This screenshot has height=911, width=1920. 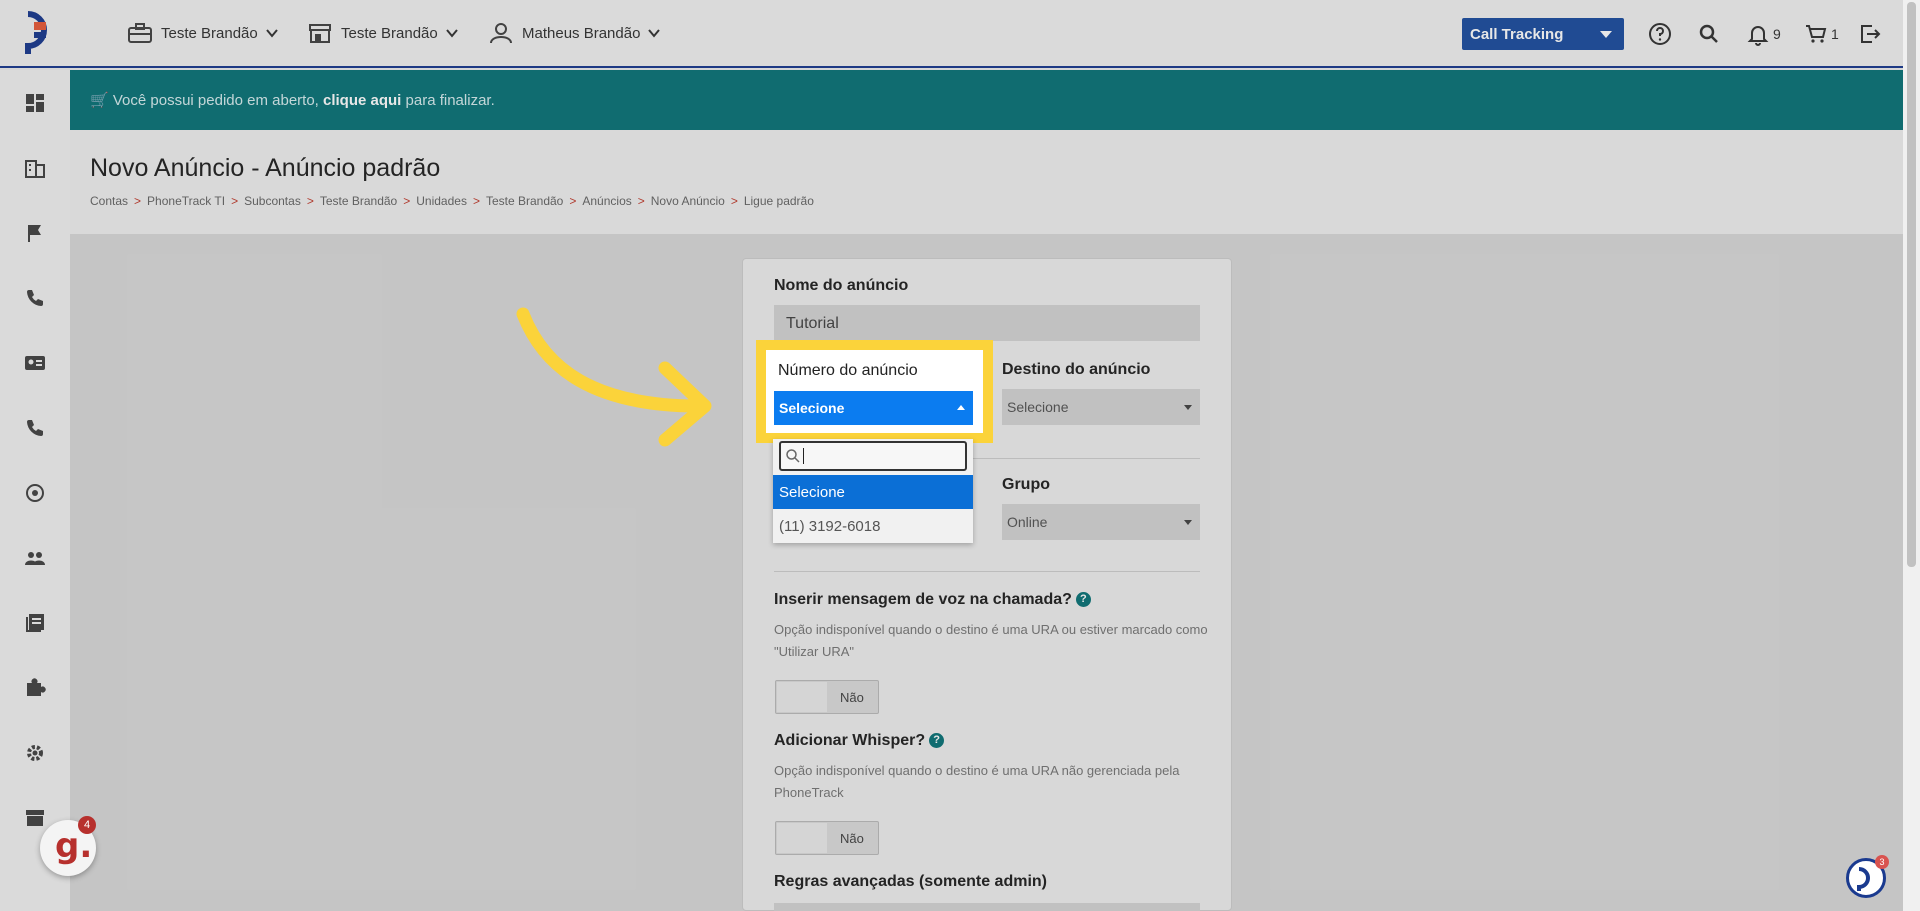 What do you see at coordinates (873, 408) in the screenshot?
I see `number-select: Selecione` at bounding box center [873, 408].